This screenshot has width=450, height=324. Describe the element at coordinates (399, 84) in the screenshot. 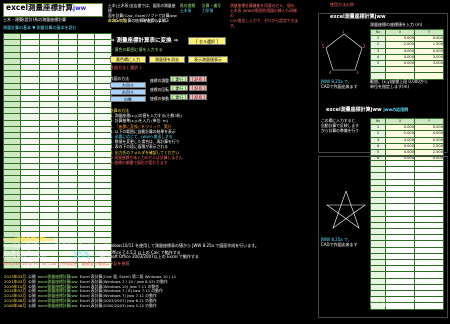

I see `usage-note-1: 範囲、(x,y)座標上段 0.000から 単位を指定します(m)` at that location.